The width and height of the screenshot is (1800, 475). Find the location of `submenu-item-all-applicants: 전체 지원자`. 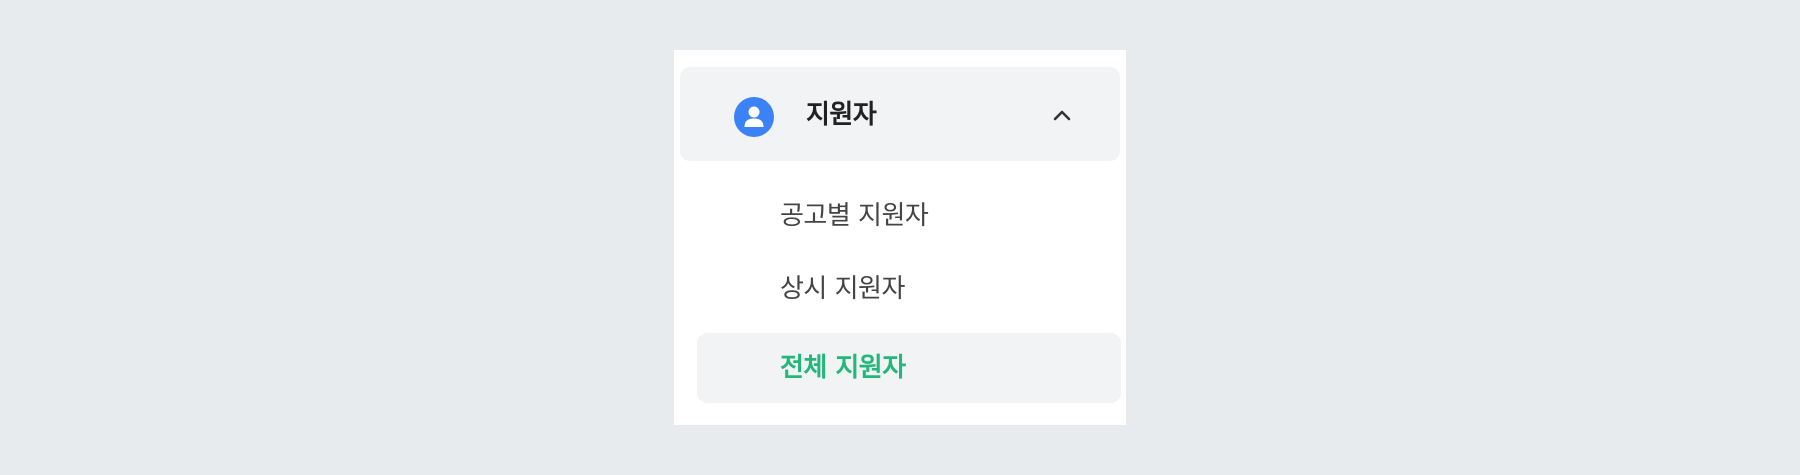

submenu-item-all-applicants: 전체 지원자 is located at coordinates (909, 368).